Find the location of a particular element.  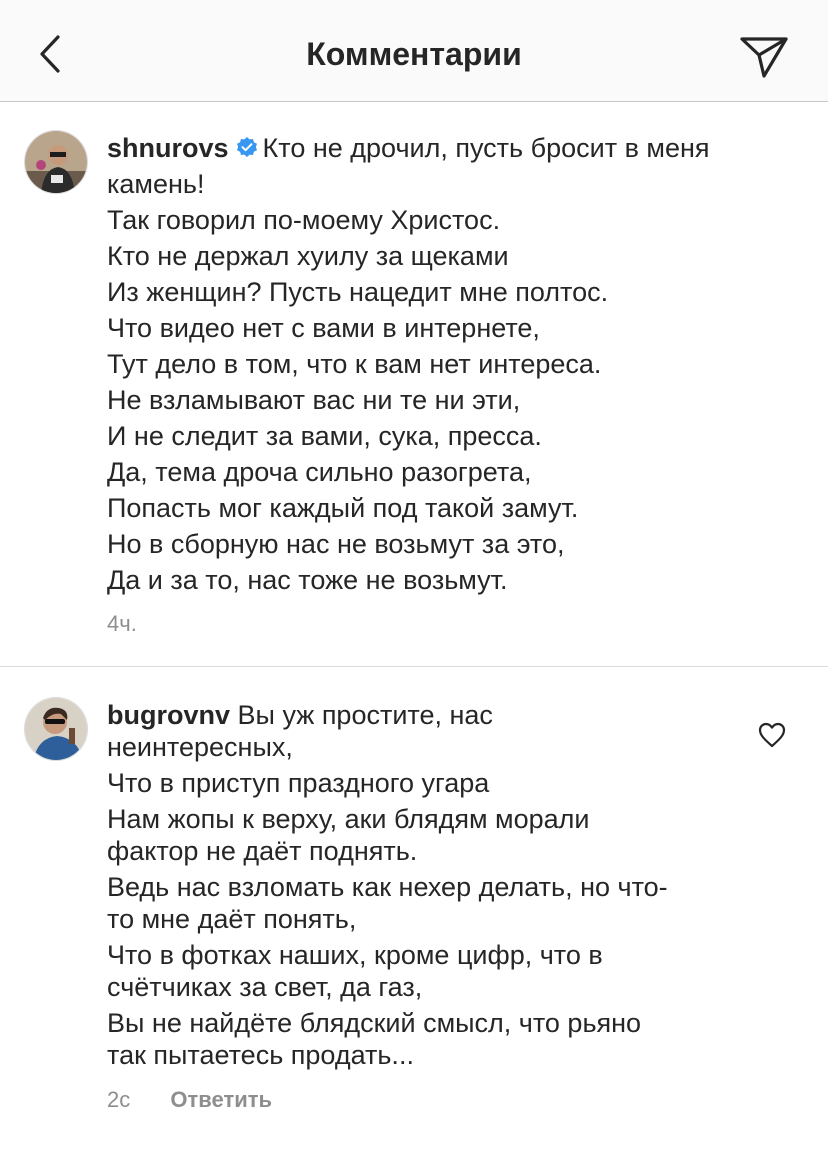

reply-button: Ответить is located at coordinates (221, 1099).